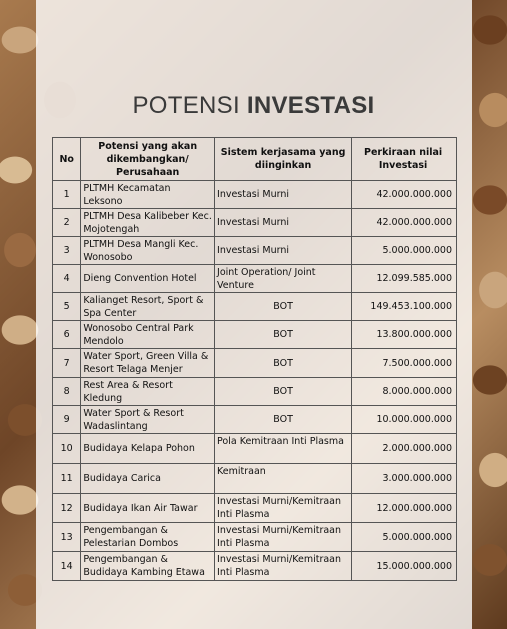  Describe the element at coordinates (404, 391) in the screenshot. I see `cell-investasi: 8.000.000.000` at that location.